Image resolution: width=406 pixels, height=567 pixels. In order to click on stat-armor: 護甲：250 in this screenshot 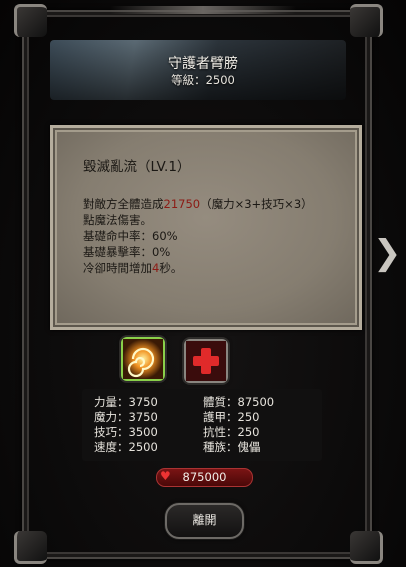, I will do `click(231, 417)`.